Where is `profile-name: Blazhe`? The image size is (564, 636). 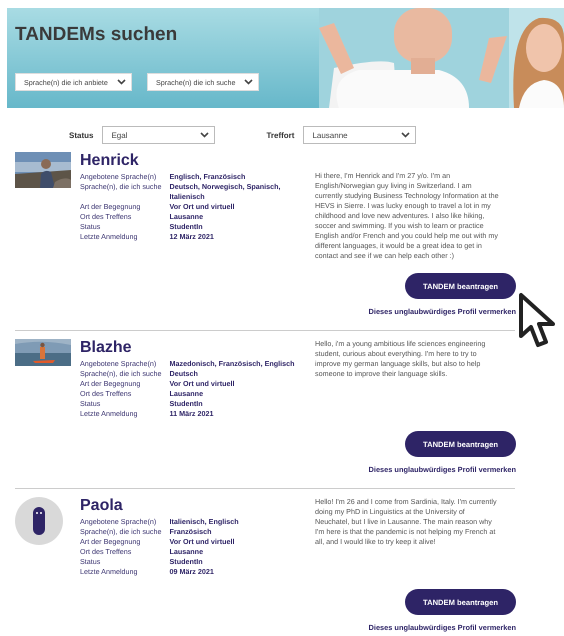 profile-name: Blazhe is located at coordinates (106, 348).